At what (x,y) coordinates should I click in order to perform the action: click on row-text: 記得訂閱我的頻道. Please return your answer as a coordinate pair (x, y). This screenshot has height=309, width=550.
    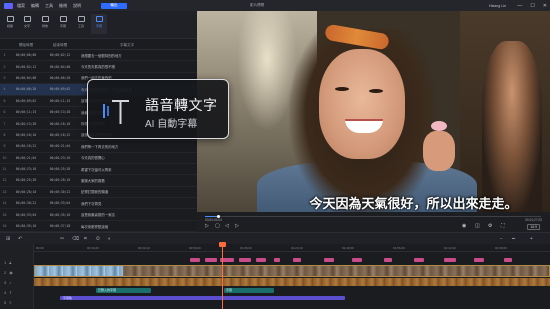
    Looking at the image, I should click on (132, 191).